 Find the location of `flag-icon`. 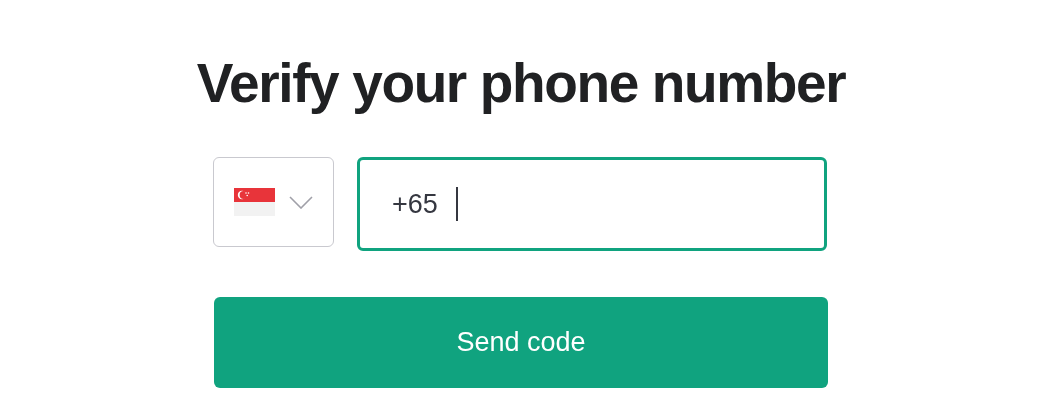

flag-icon is located at coordinates (254, 202).